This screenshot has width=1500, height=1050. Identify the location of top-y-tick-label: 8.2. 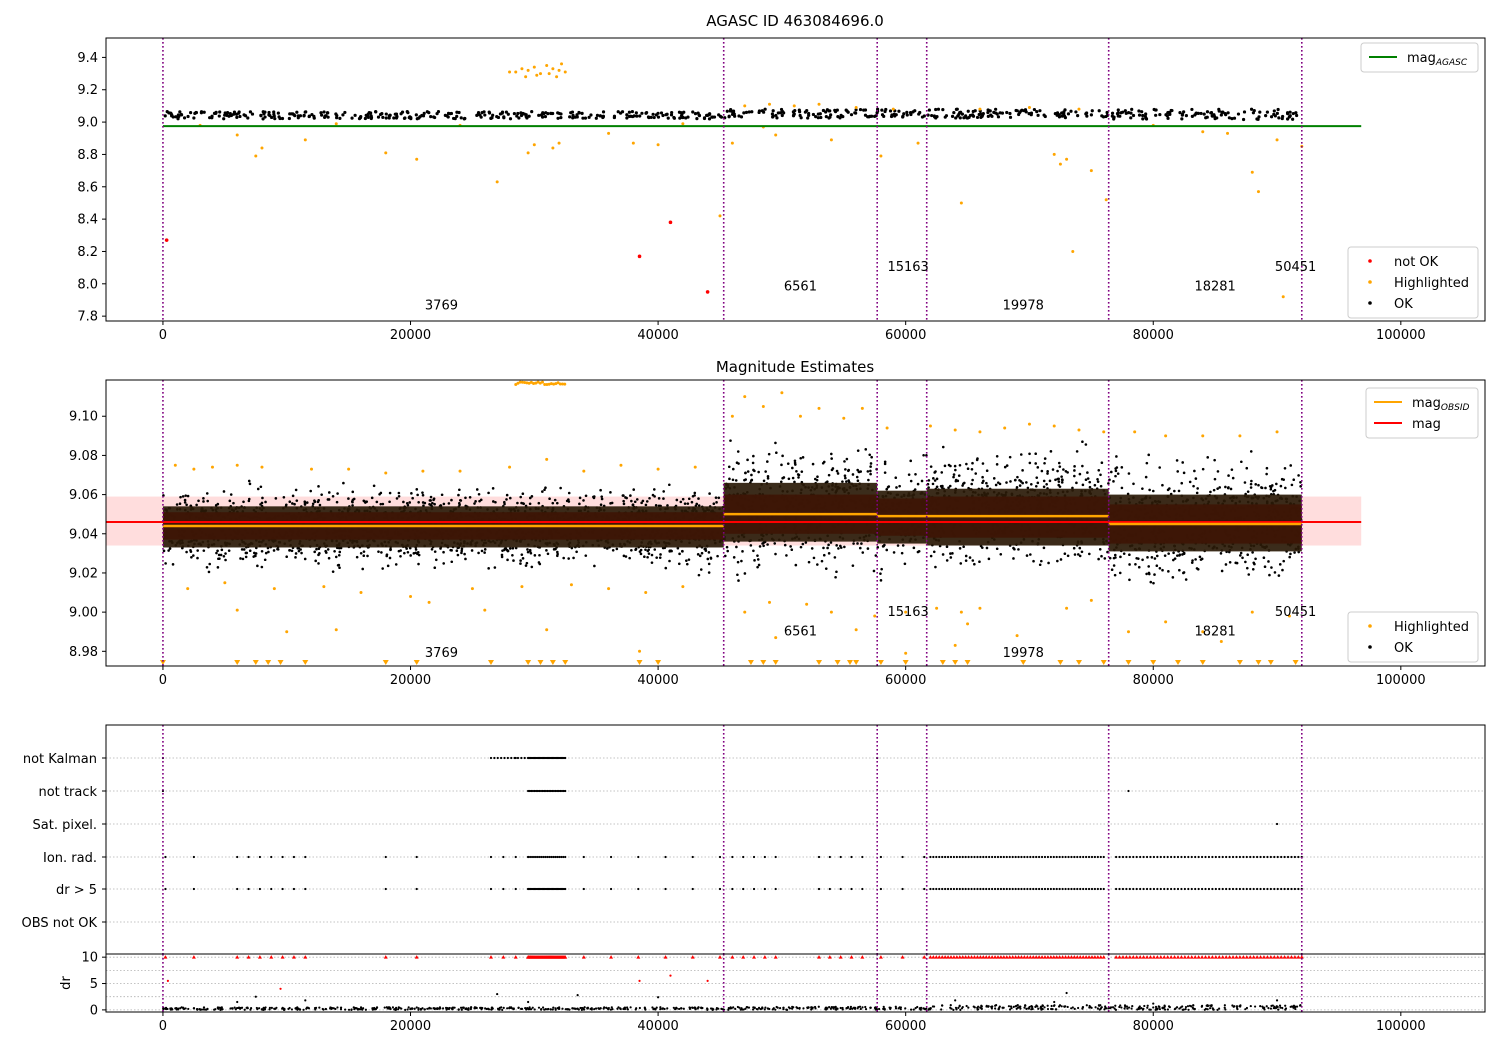
(87, 252).